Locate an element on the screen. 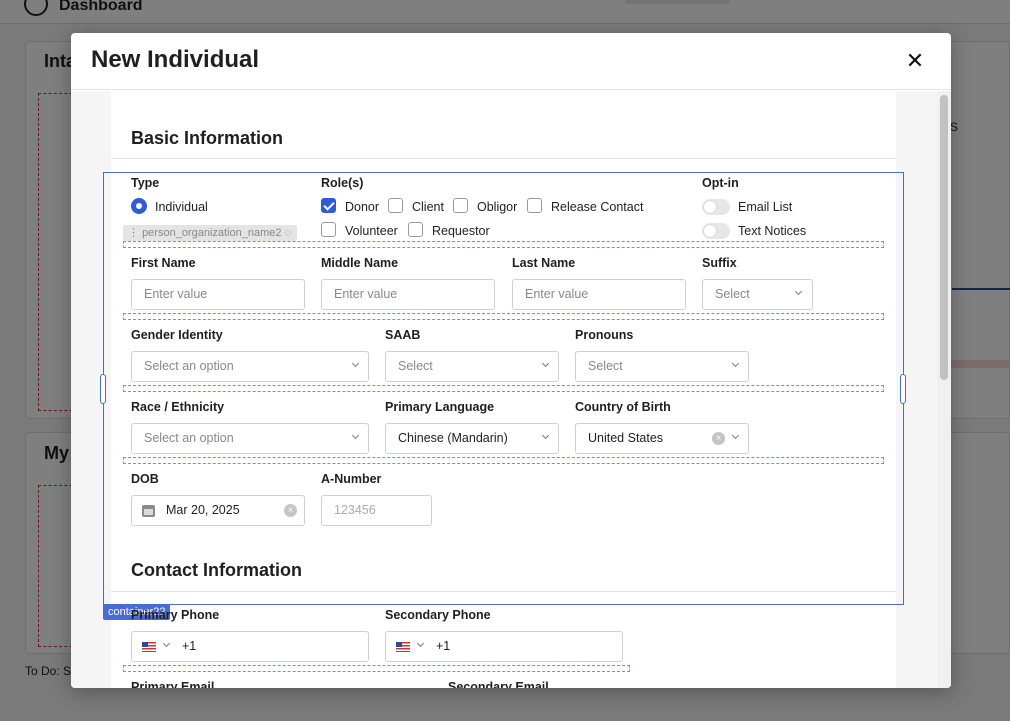  dob-datepicker: Mar 20, 2025 × is located at coordinates (218, 510).